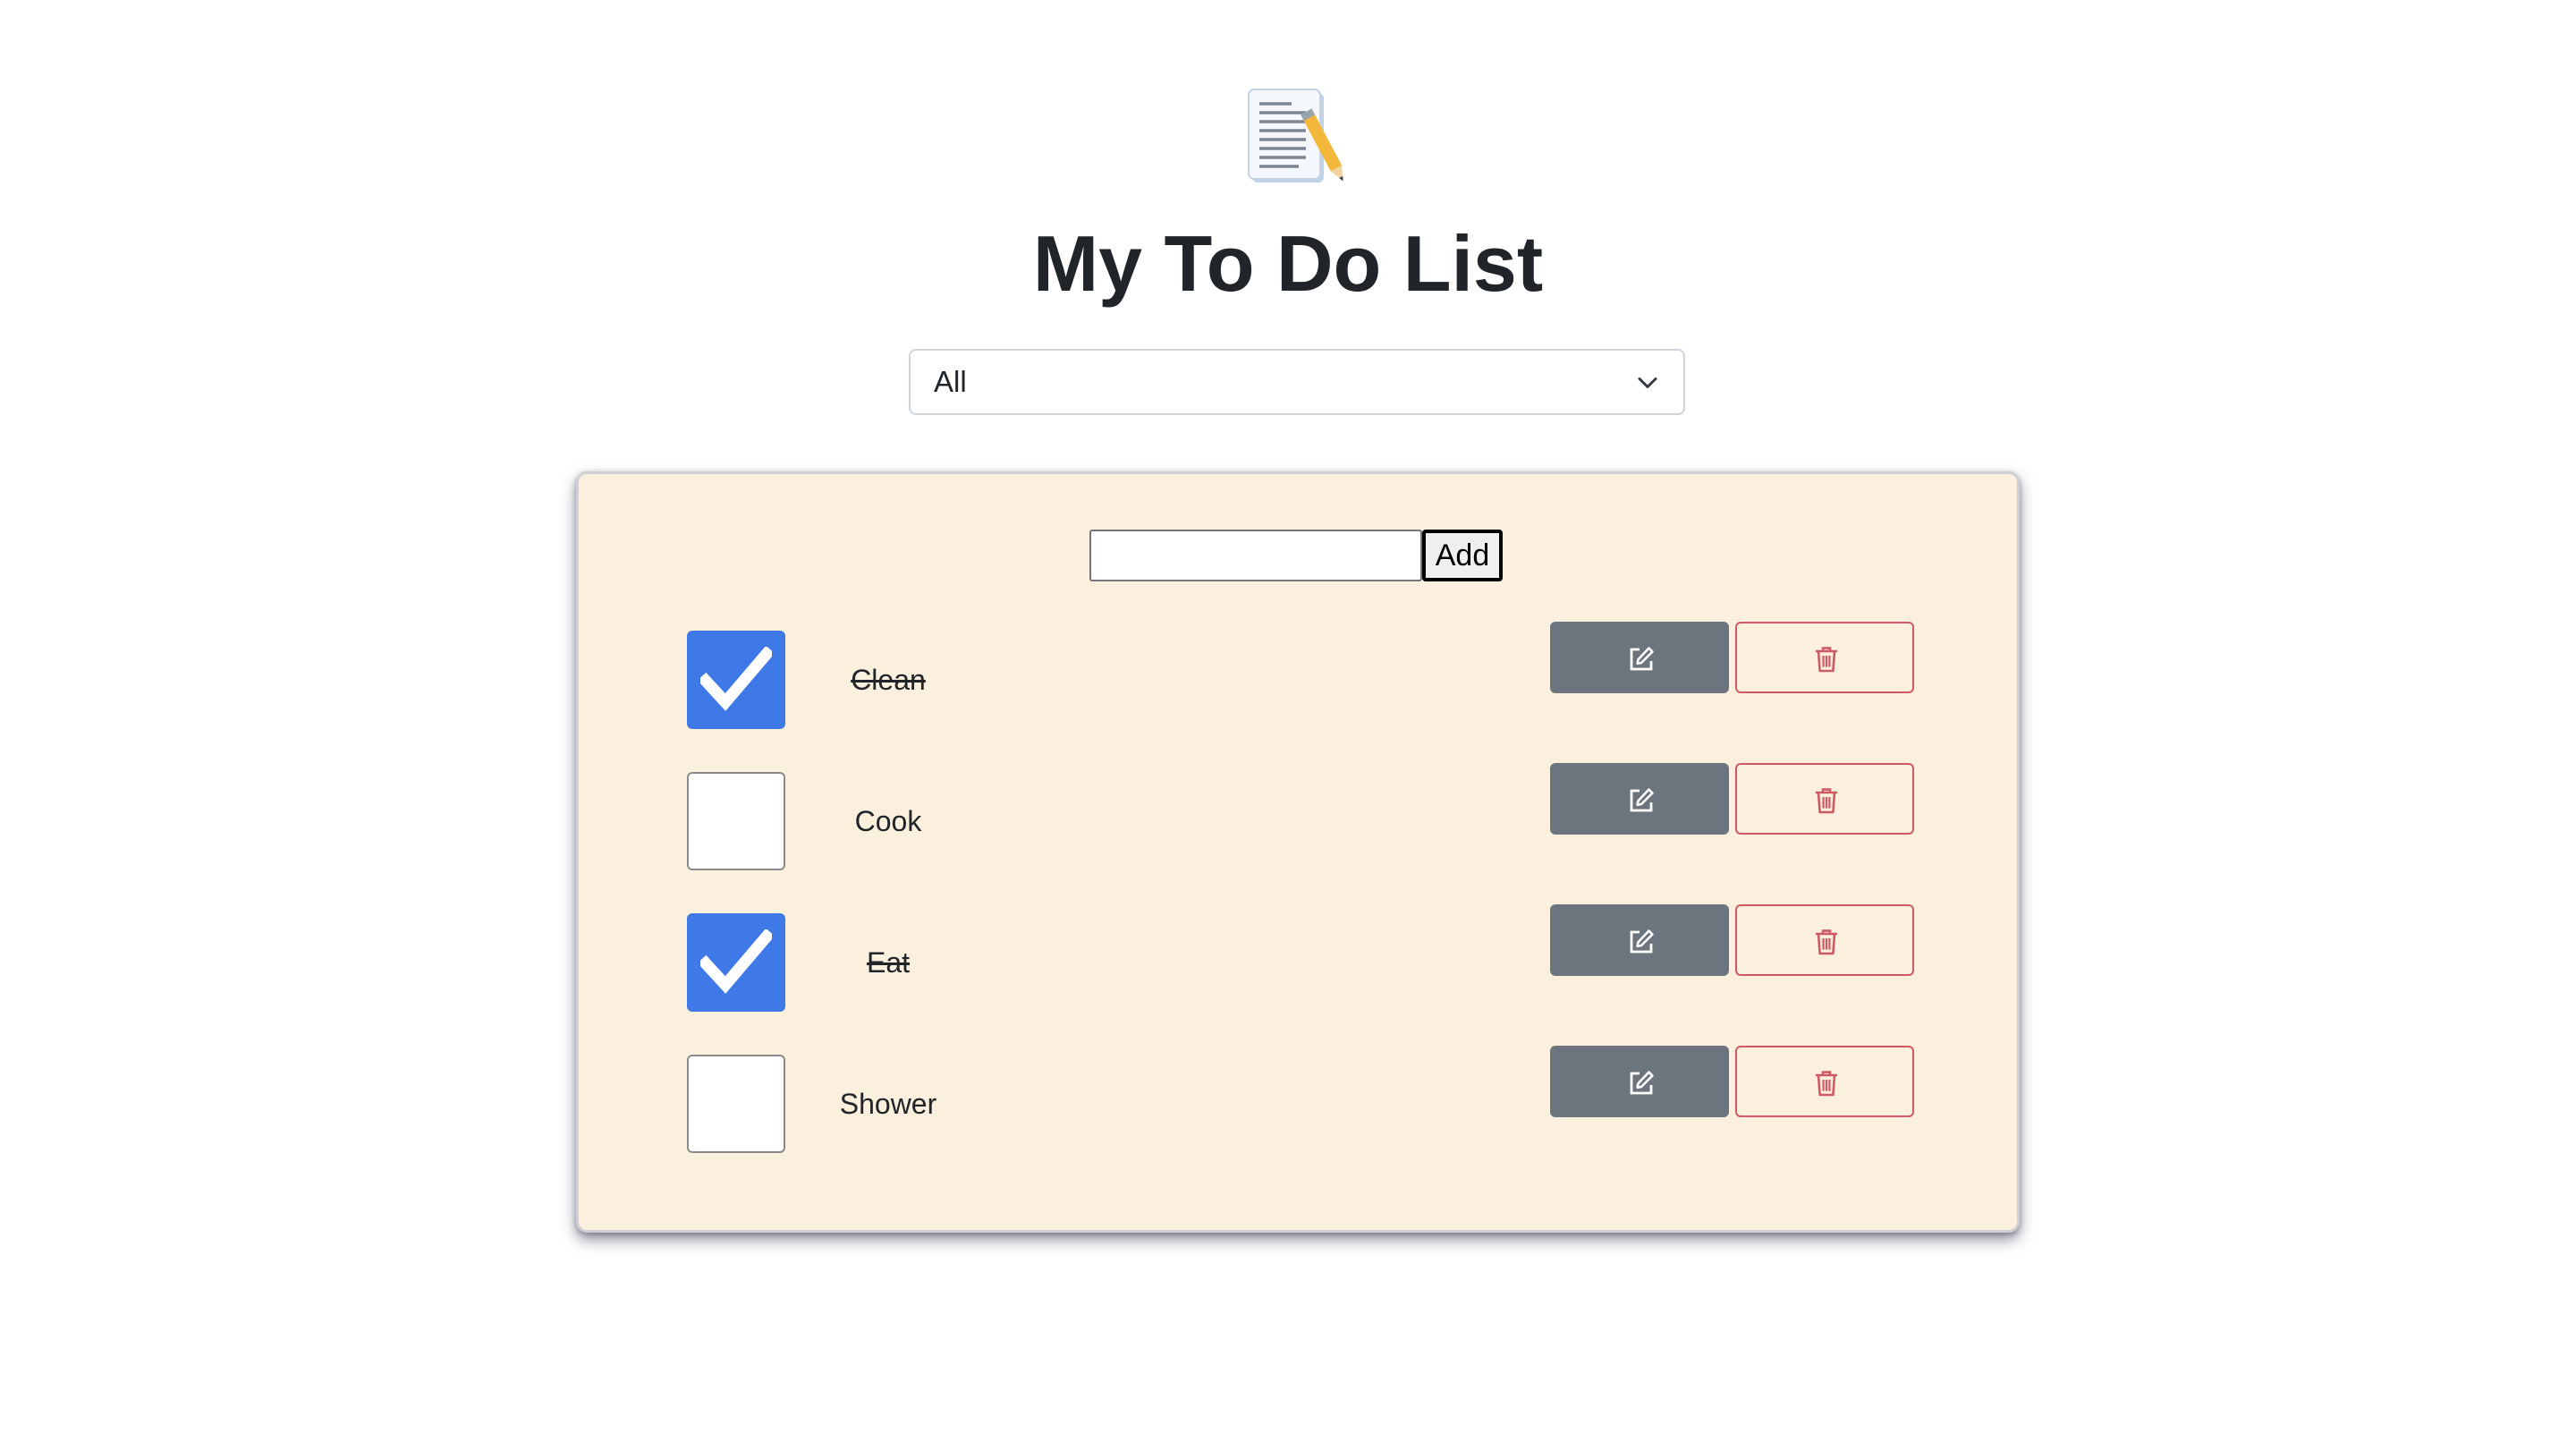  Describe the element at coordinates (1288, 958) in the screenshot. I see `task-row: Eat` at that location.